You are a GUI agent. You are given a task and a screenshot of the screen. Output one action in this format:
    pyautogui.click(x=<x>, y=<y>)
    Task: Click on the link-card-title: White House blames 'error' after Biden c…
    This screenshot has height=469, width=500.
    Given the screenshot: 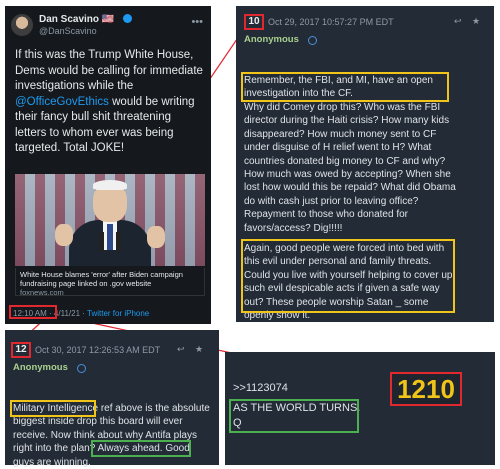 What is the action you would take?
    pyautogui.click(x=101, y=279)
    